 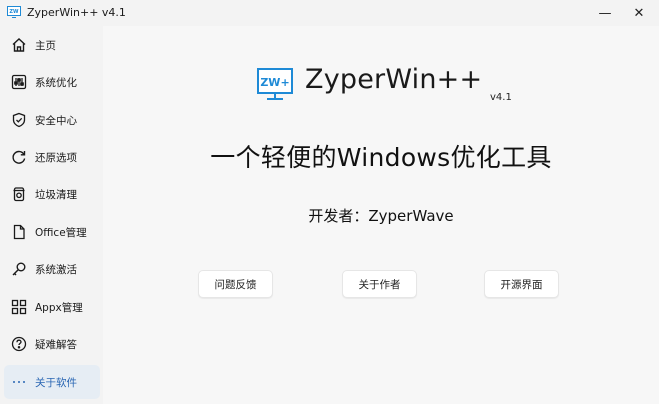 What do you see at coordinates (19, 344) in the screenshot?
I see `help-icon` at bounding box center [19, 344].